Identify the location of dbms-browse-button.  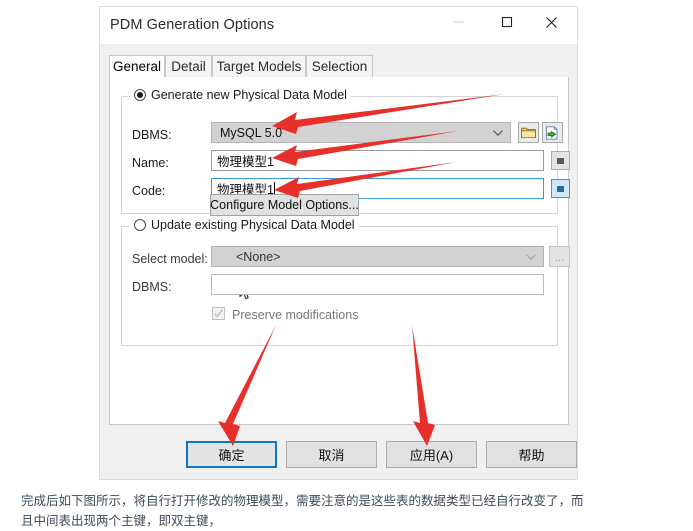
(528, 132).